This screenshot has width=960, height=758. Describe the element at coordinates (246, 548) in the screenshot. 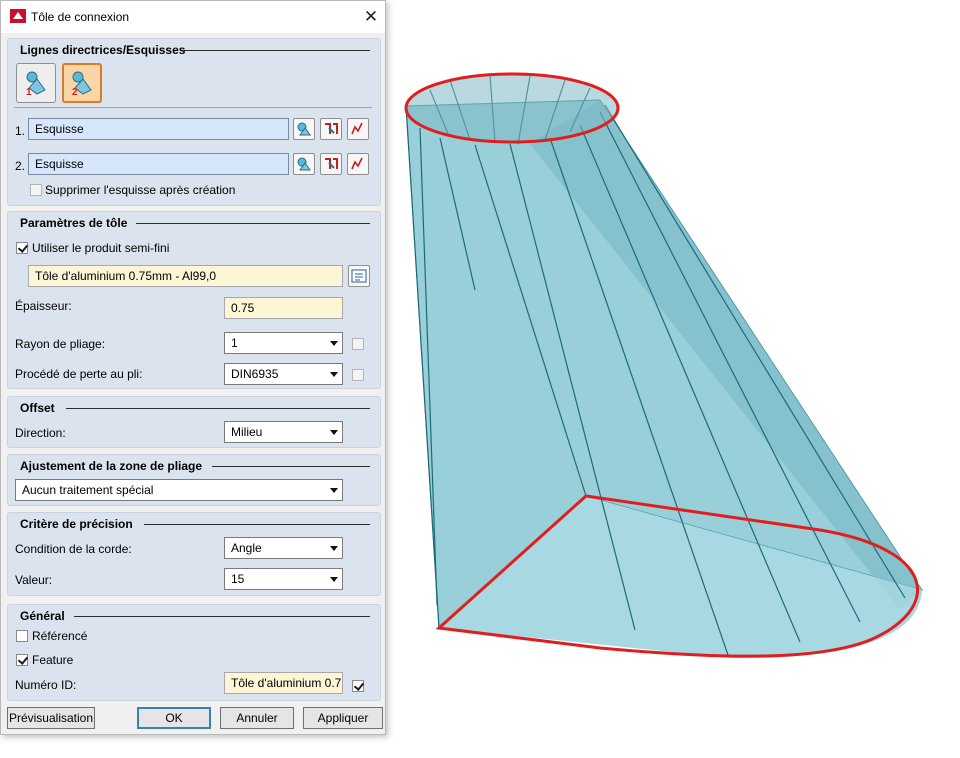

I see `chord-value: Angle` at that location.